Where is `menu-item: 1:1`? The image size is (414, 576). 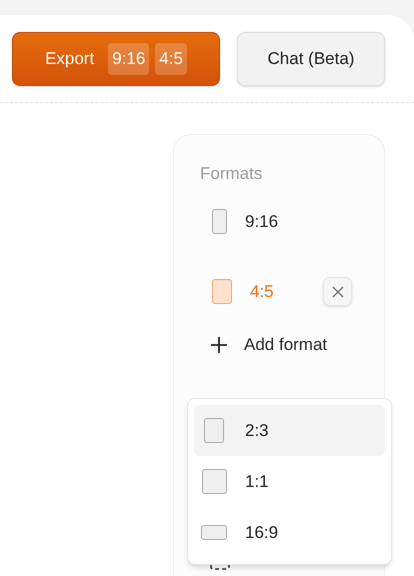
menu-item: 1:1 is located at coordinates (289, 481).